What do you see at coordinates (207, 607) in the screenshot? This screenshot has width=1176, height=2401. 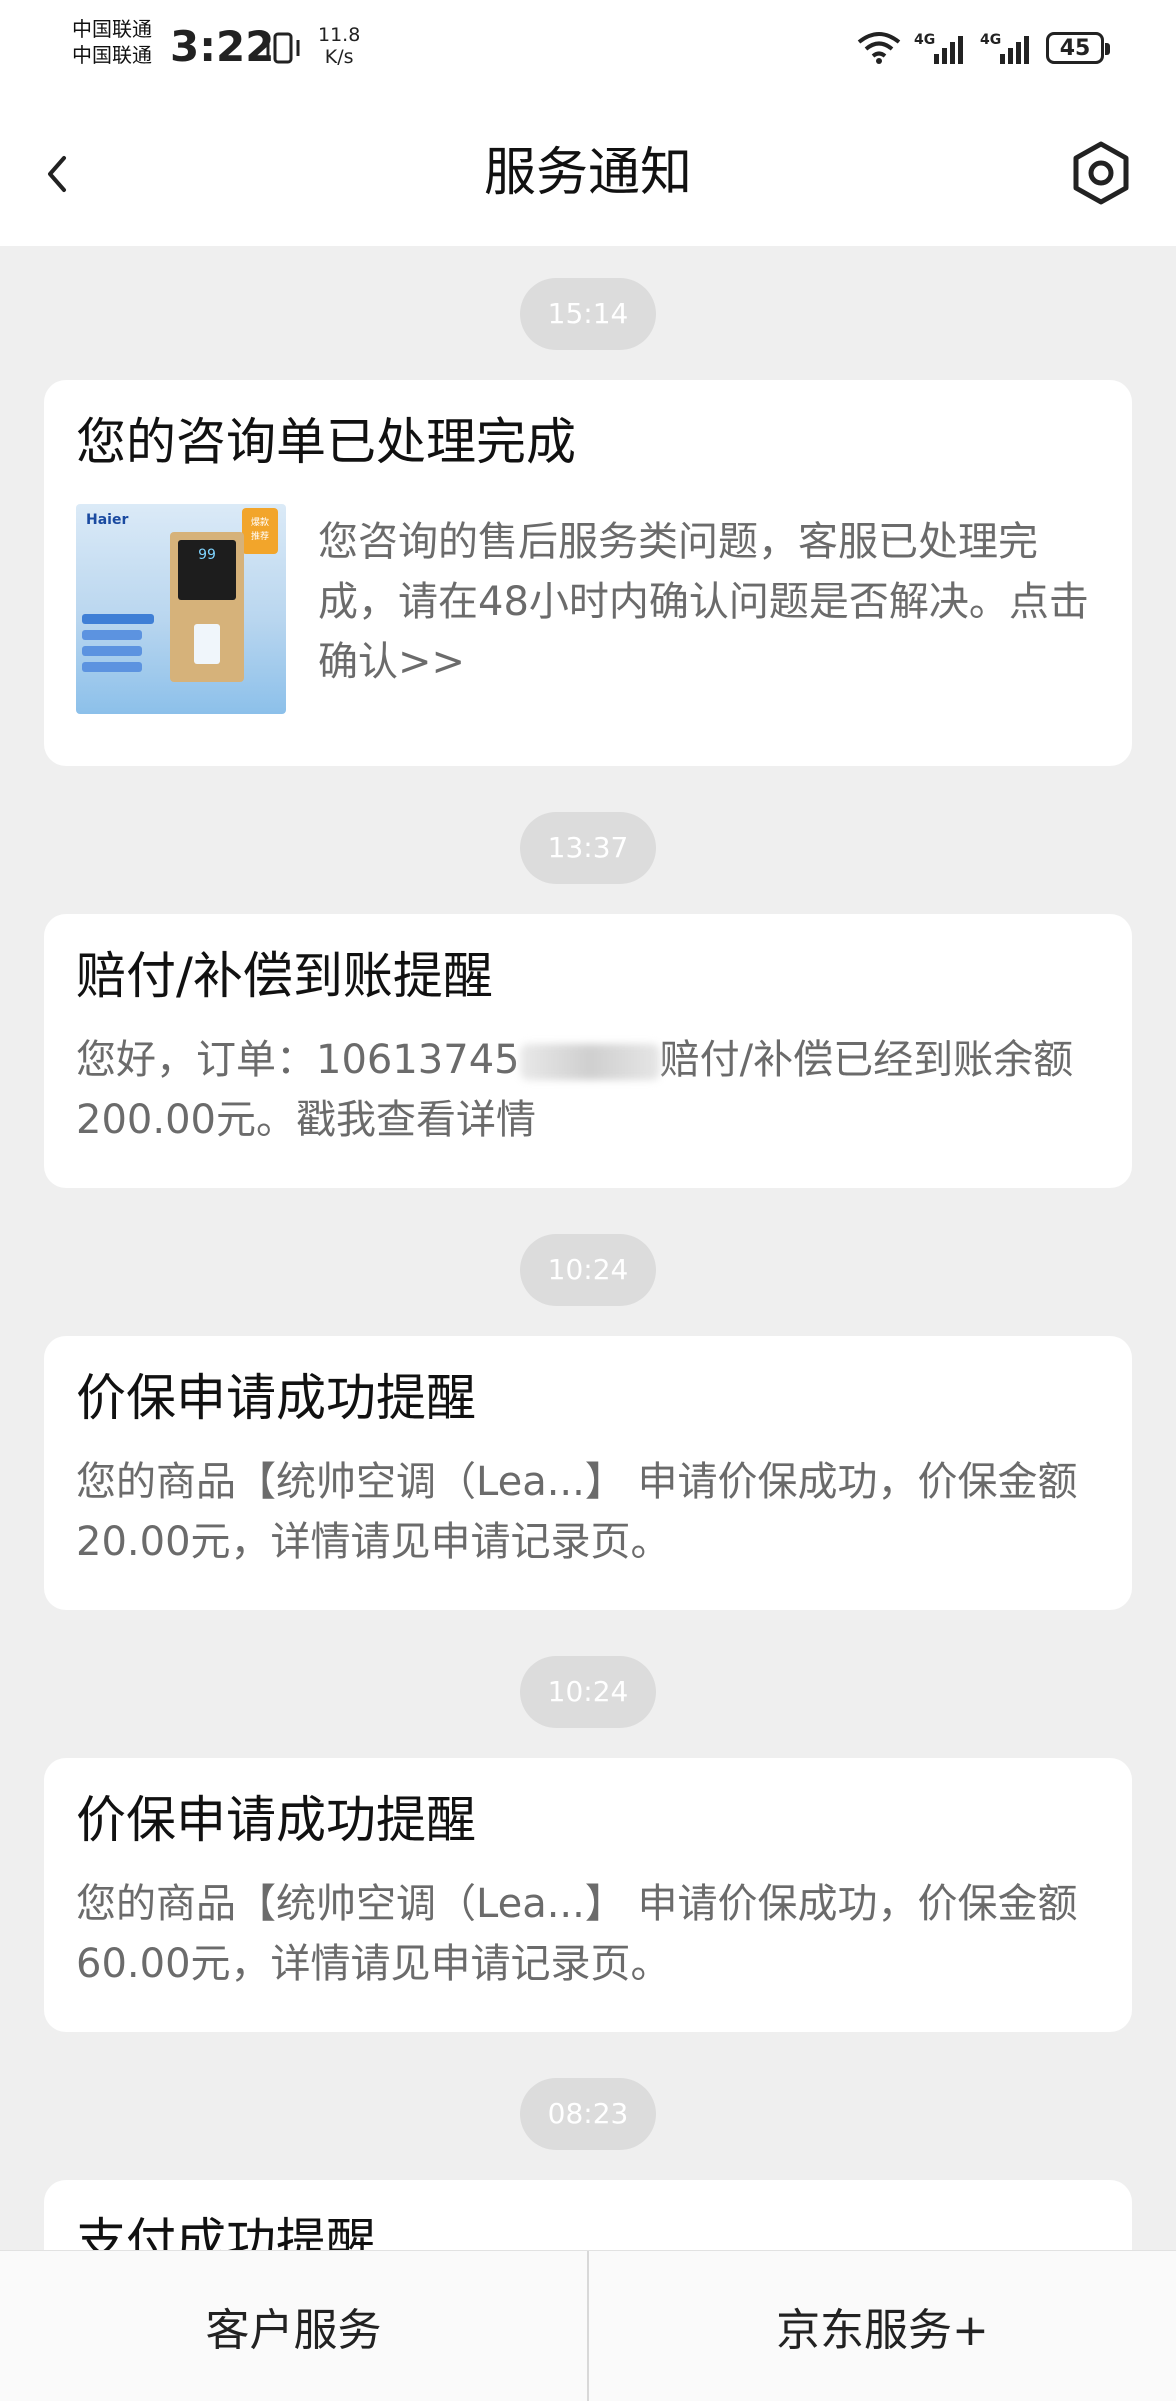 I see `thumb-device: 99` at bounding box center [207, 607].